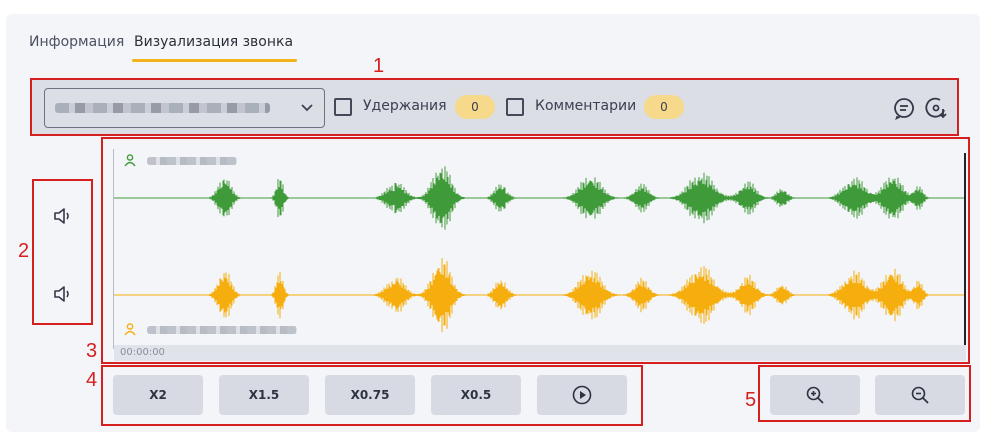 The height and width of the screenshot is (432, 986). What do you see at coordinates (405, 106) in the screenshot?
I see `holds-label: Удержания` at bounding box center [405, 106].